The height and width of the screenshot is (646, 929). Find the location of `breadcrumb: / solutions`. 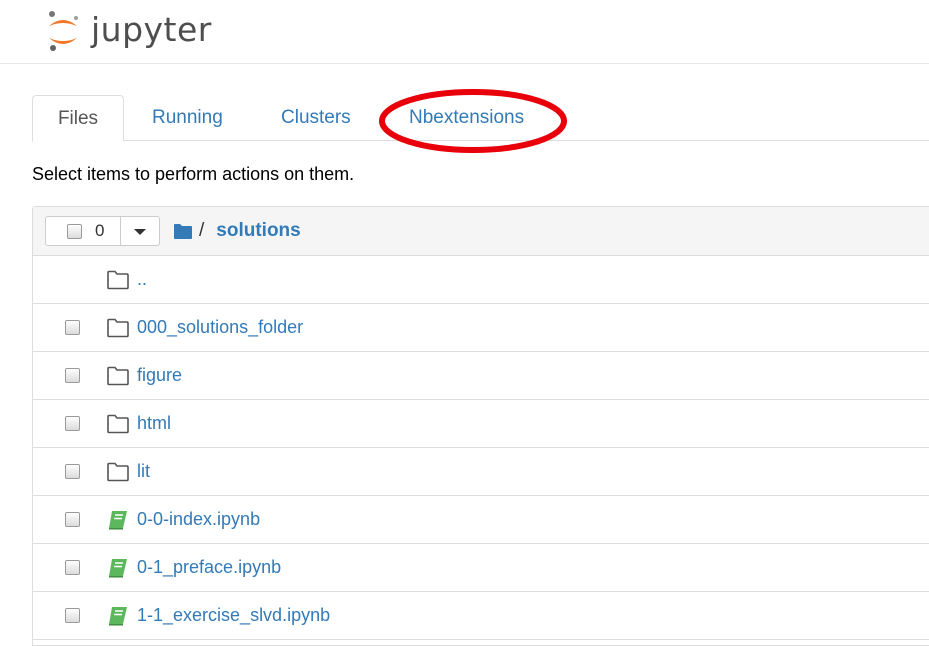

breadcrumb: / solutions is located at coordinates (237, 231).